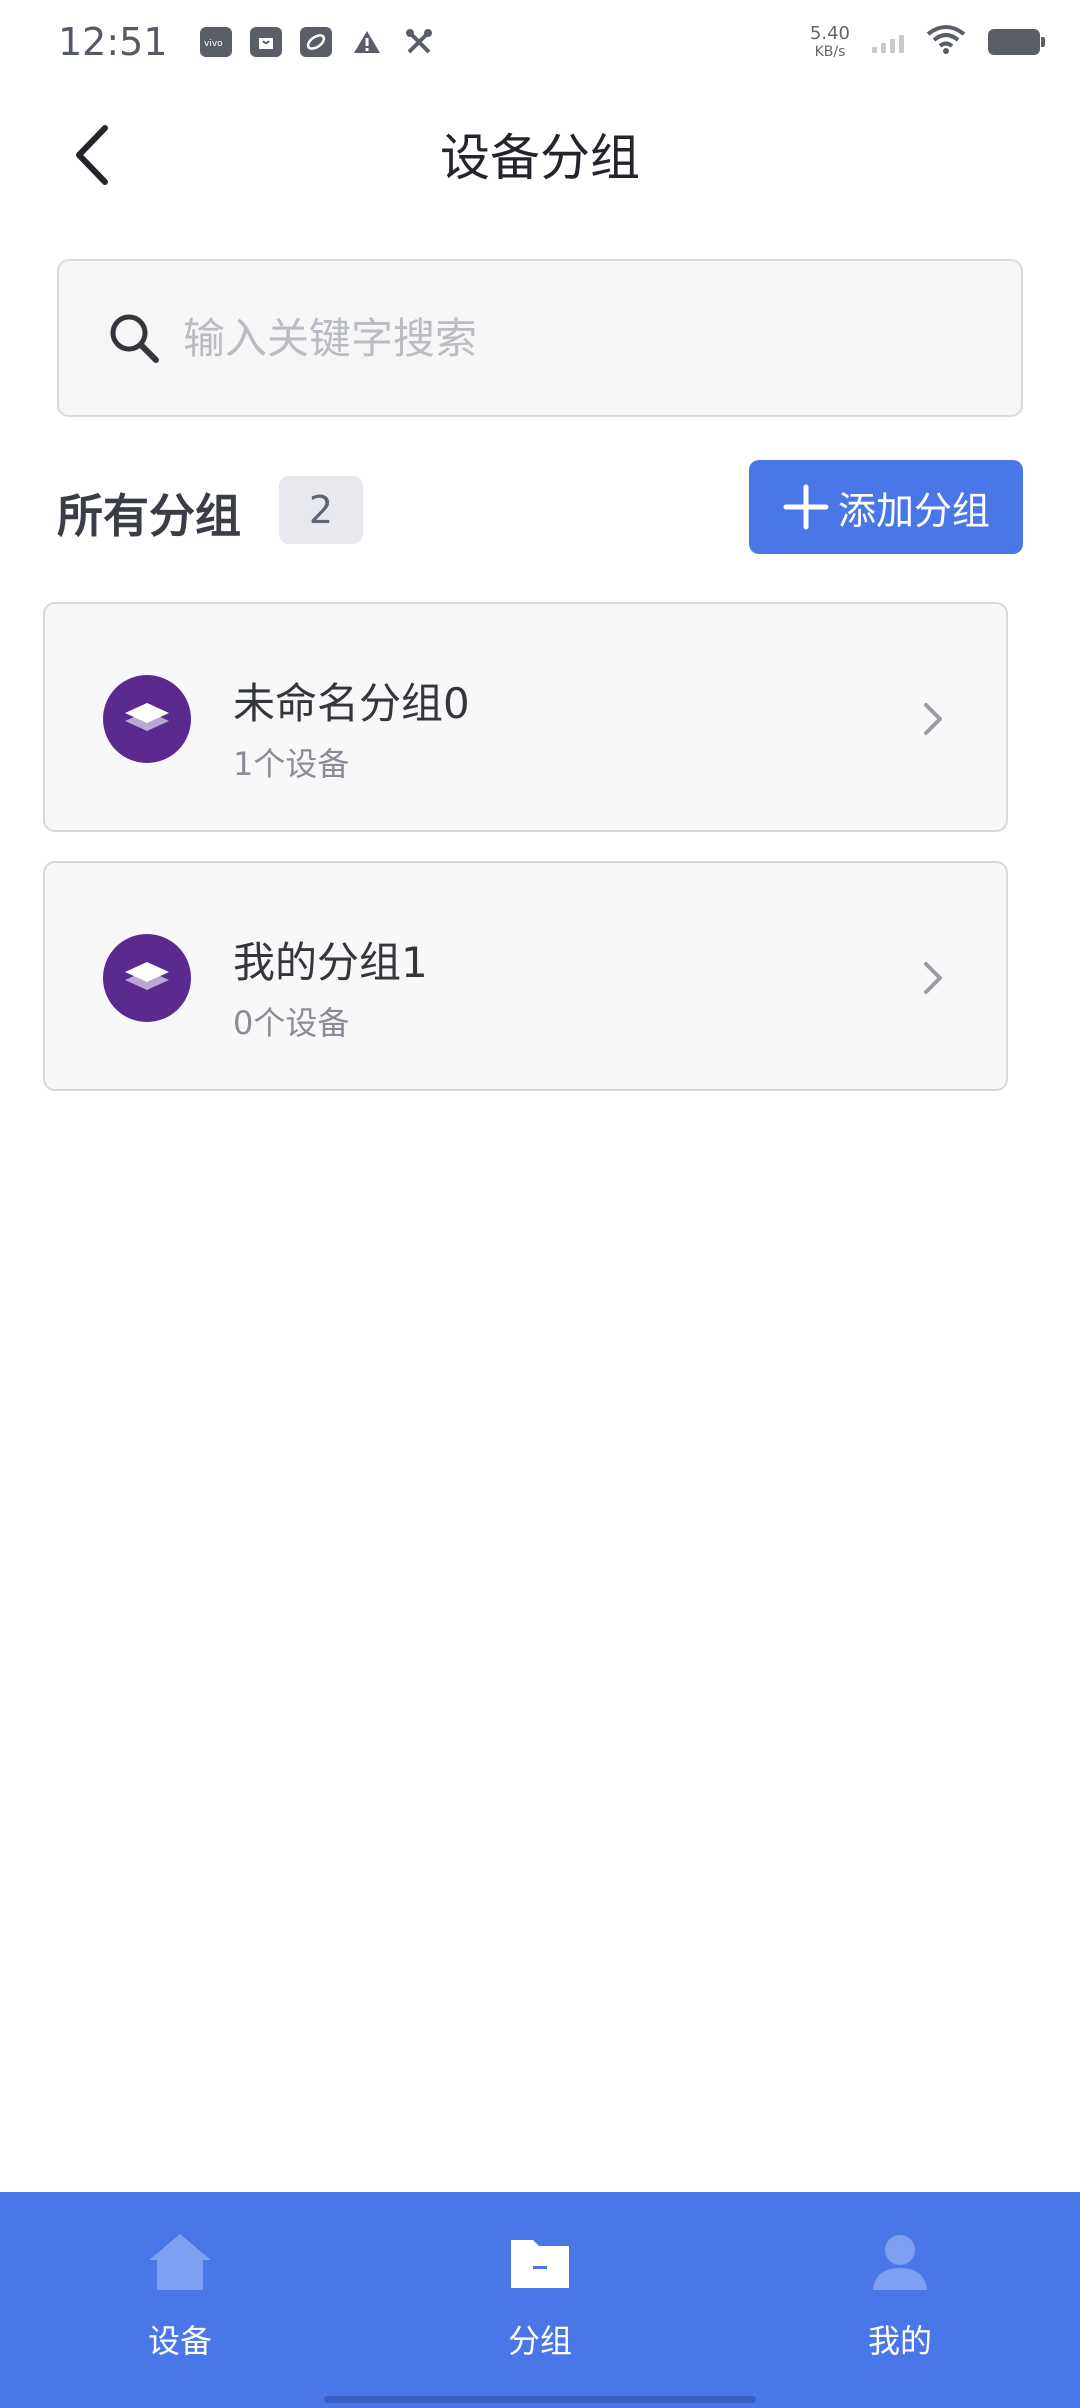  What do you see at coordinates (806, 507) in the screenshot?
I see `plus-icon` at bounding box center [806, 507].